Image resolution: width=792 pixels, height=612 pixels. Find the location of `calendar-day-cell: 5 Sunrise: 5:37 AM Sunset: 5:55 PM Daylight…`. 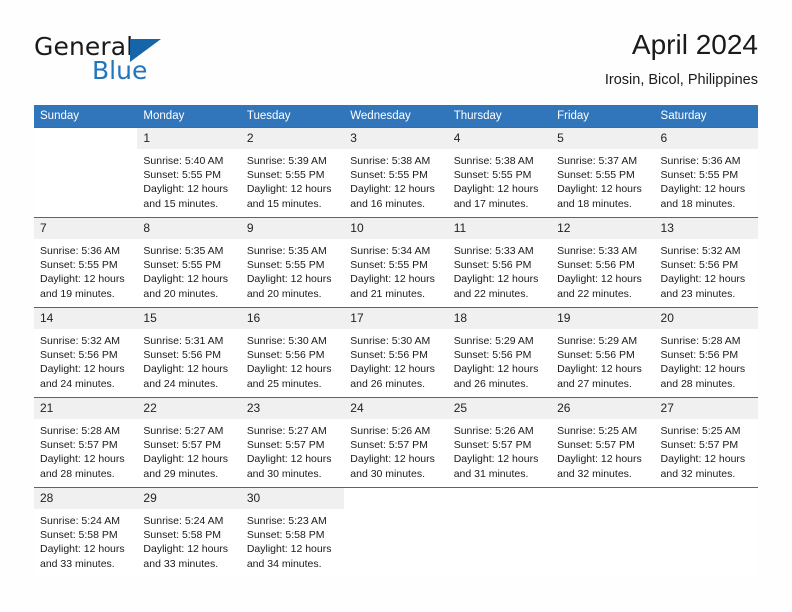

calendar-day-cell: 5 Sunrise: 5:37 AM Sunset: 5:55 PM Daylight… is located at coordinates (603, 172).